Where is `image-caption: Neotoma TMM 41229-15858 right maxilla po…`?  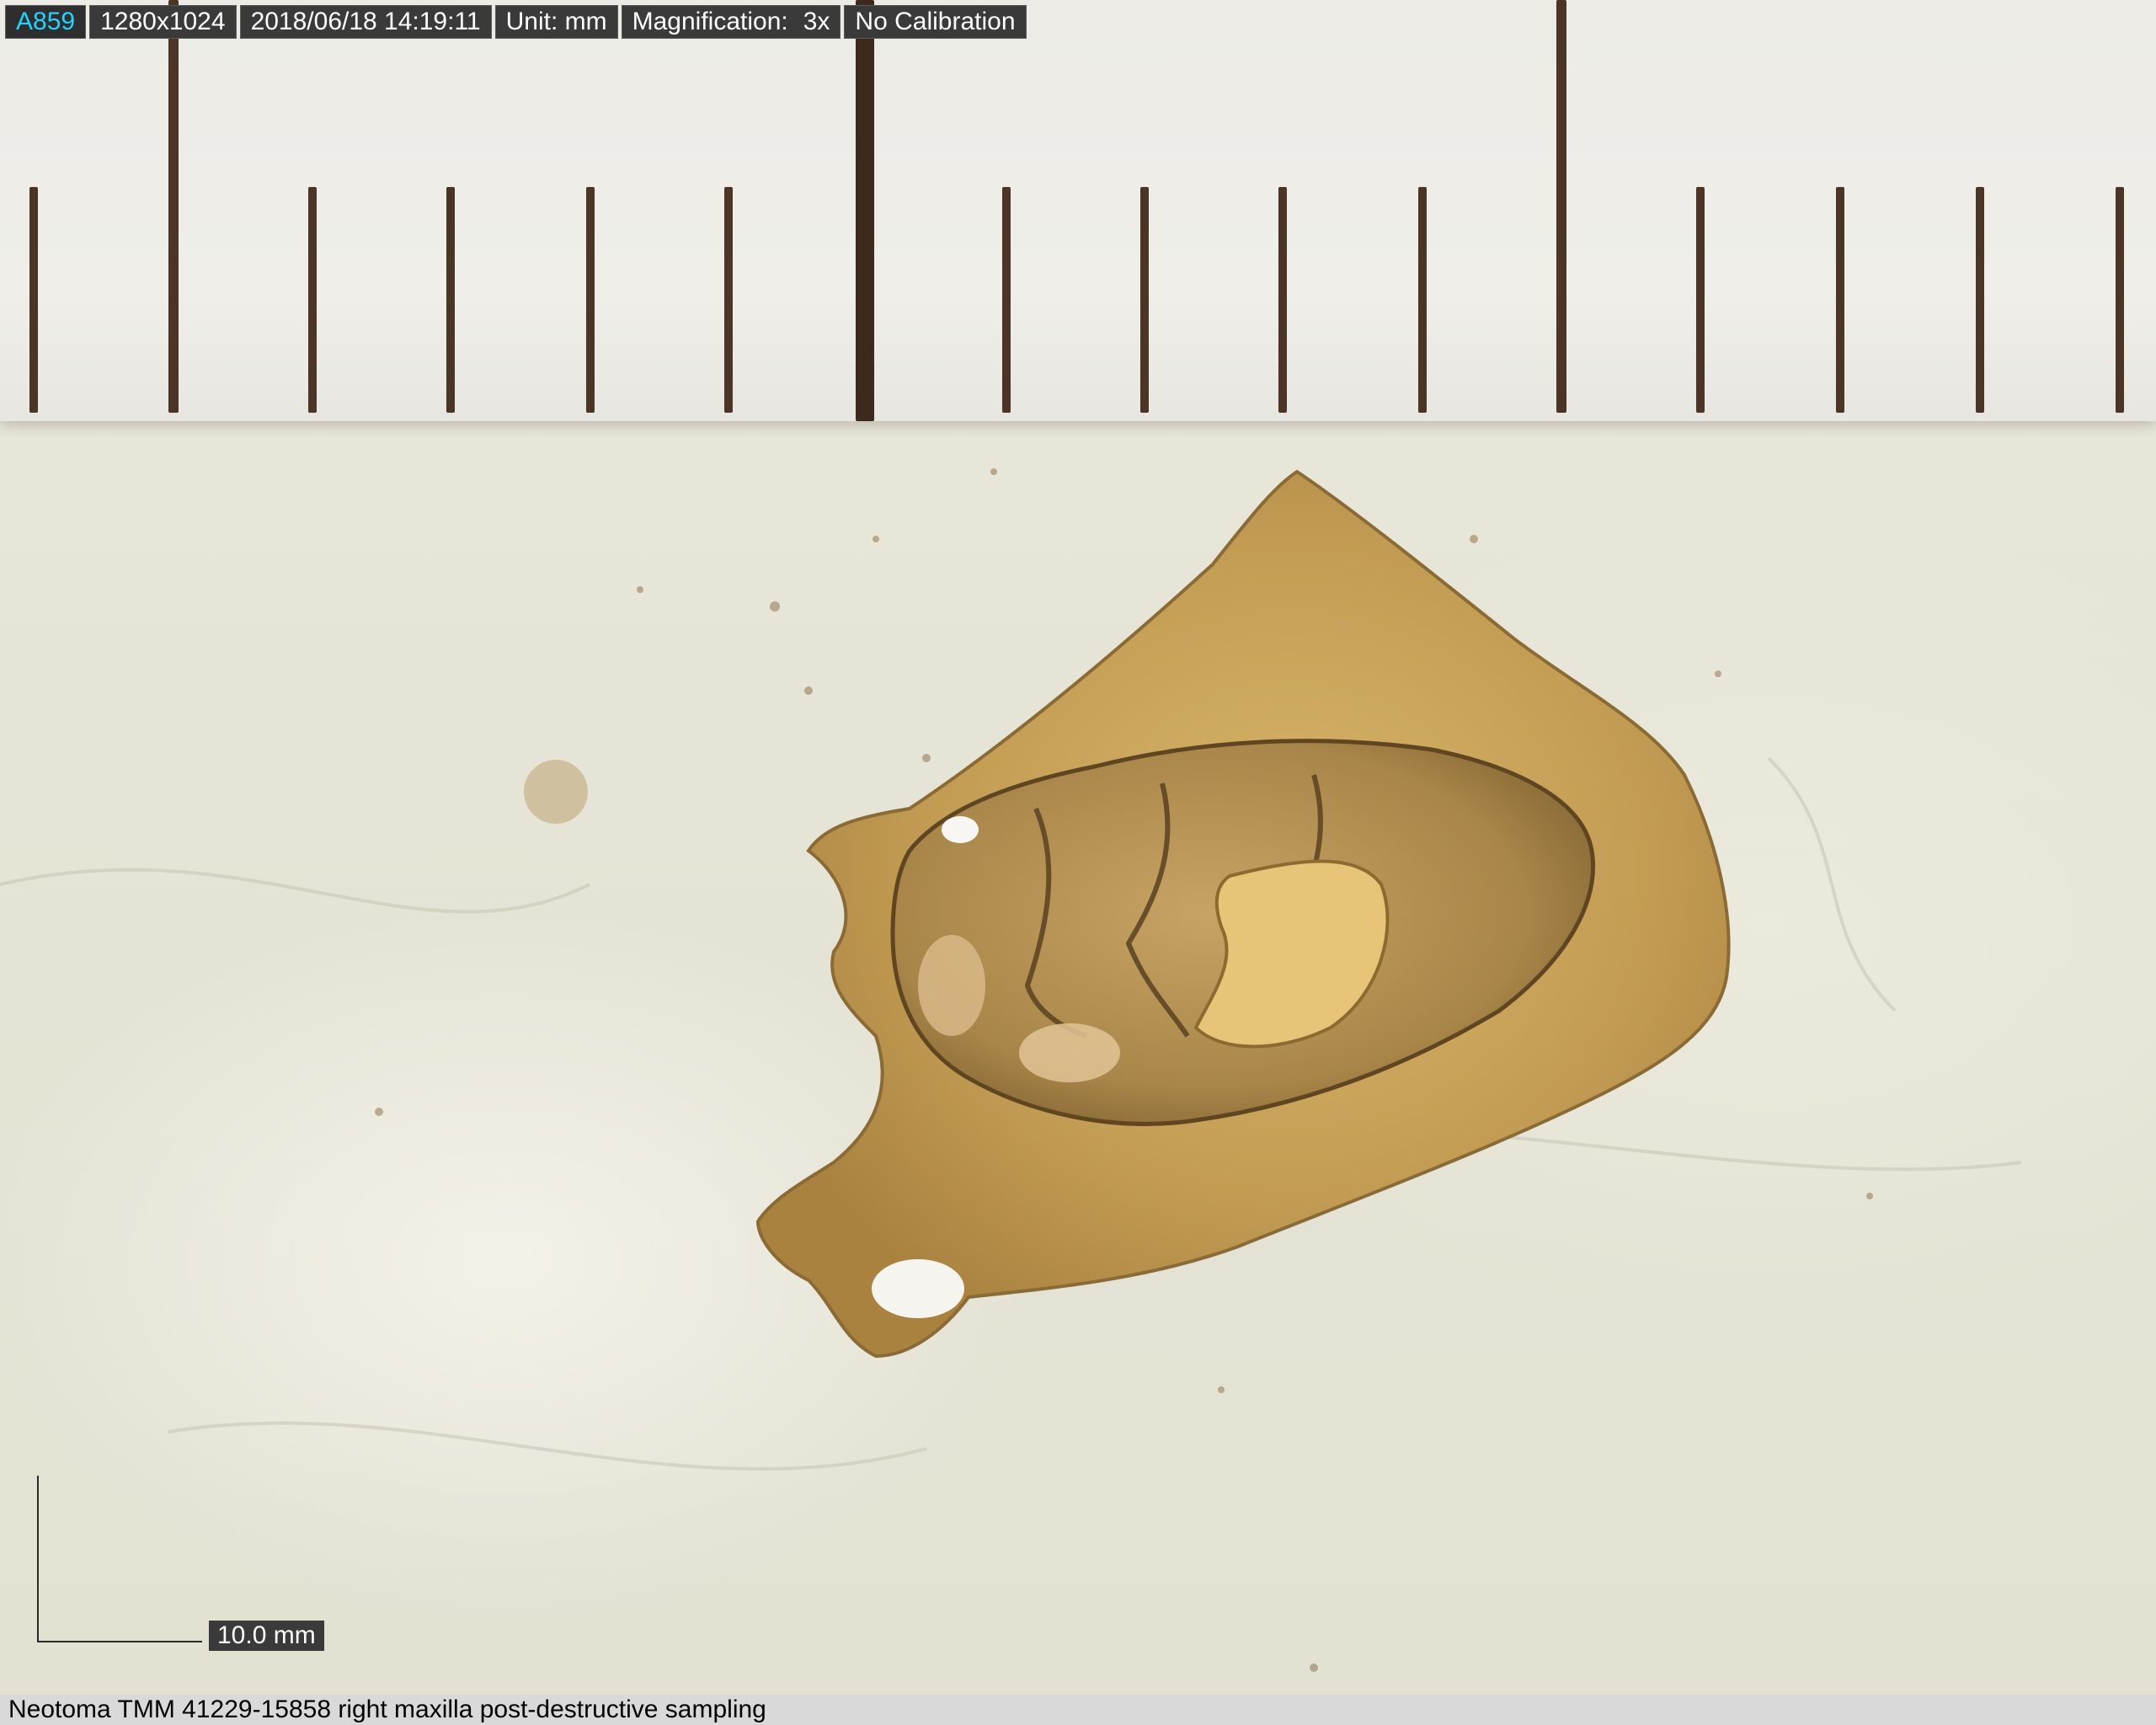 image-caption: Neotoma TMM 41229-15858 right maxilla po… is located at coordinates (1078, 1710).